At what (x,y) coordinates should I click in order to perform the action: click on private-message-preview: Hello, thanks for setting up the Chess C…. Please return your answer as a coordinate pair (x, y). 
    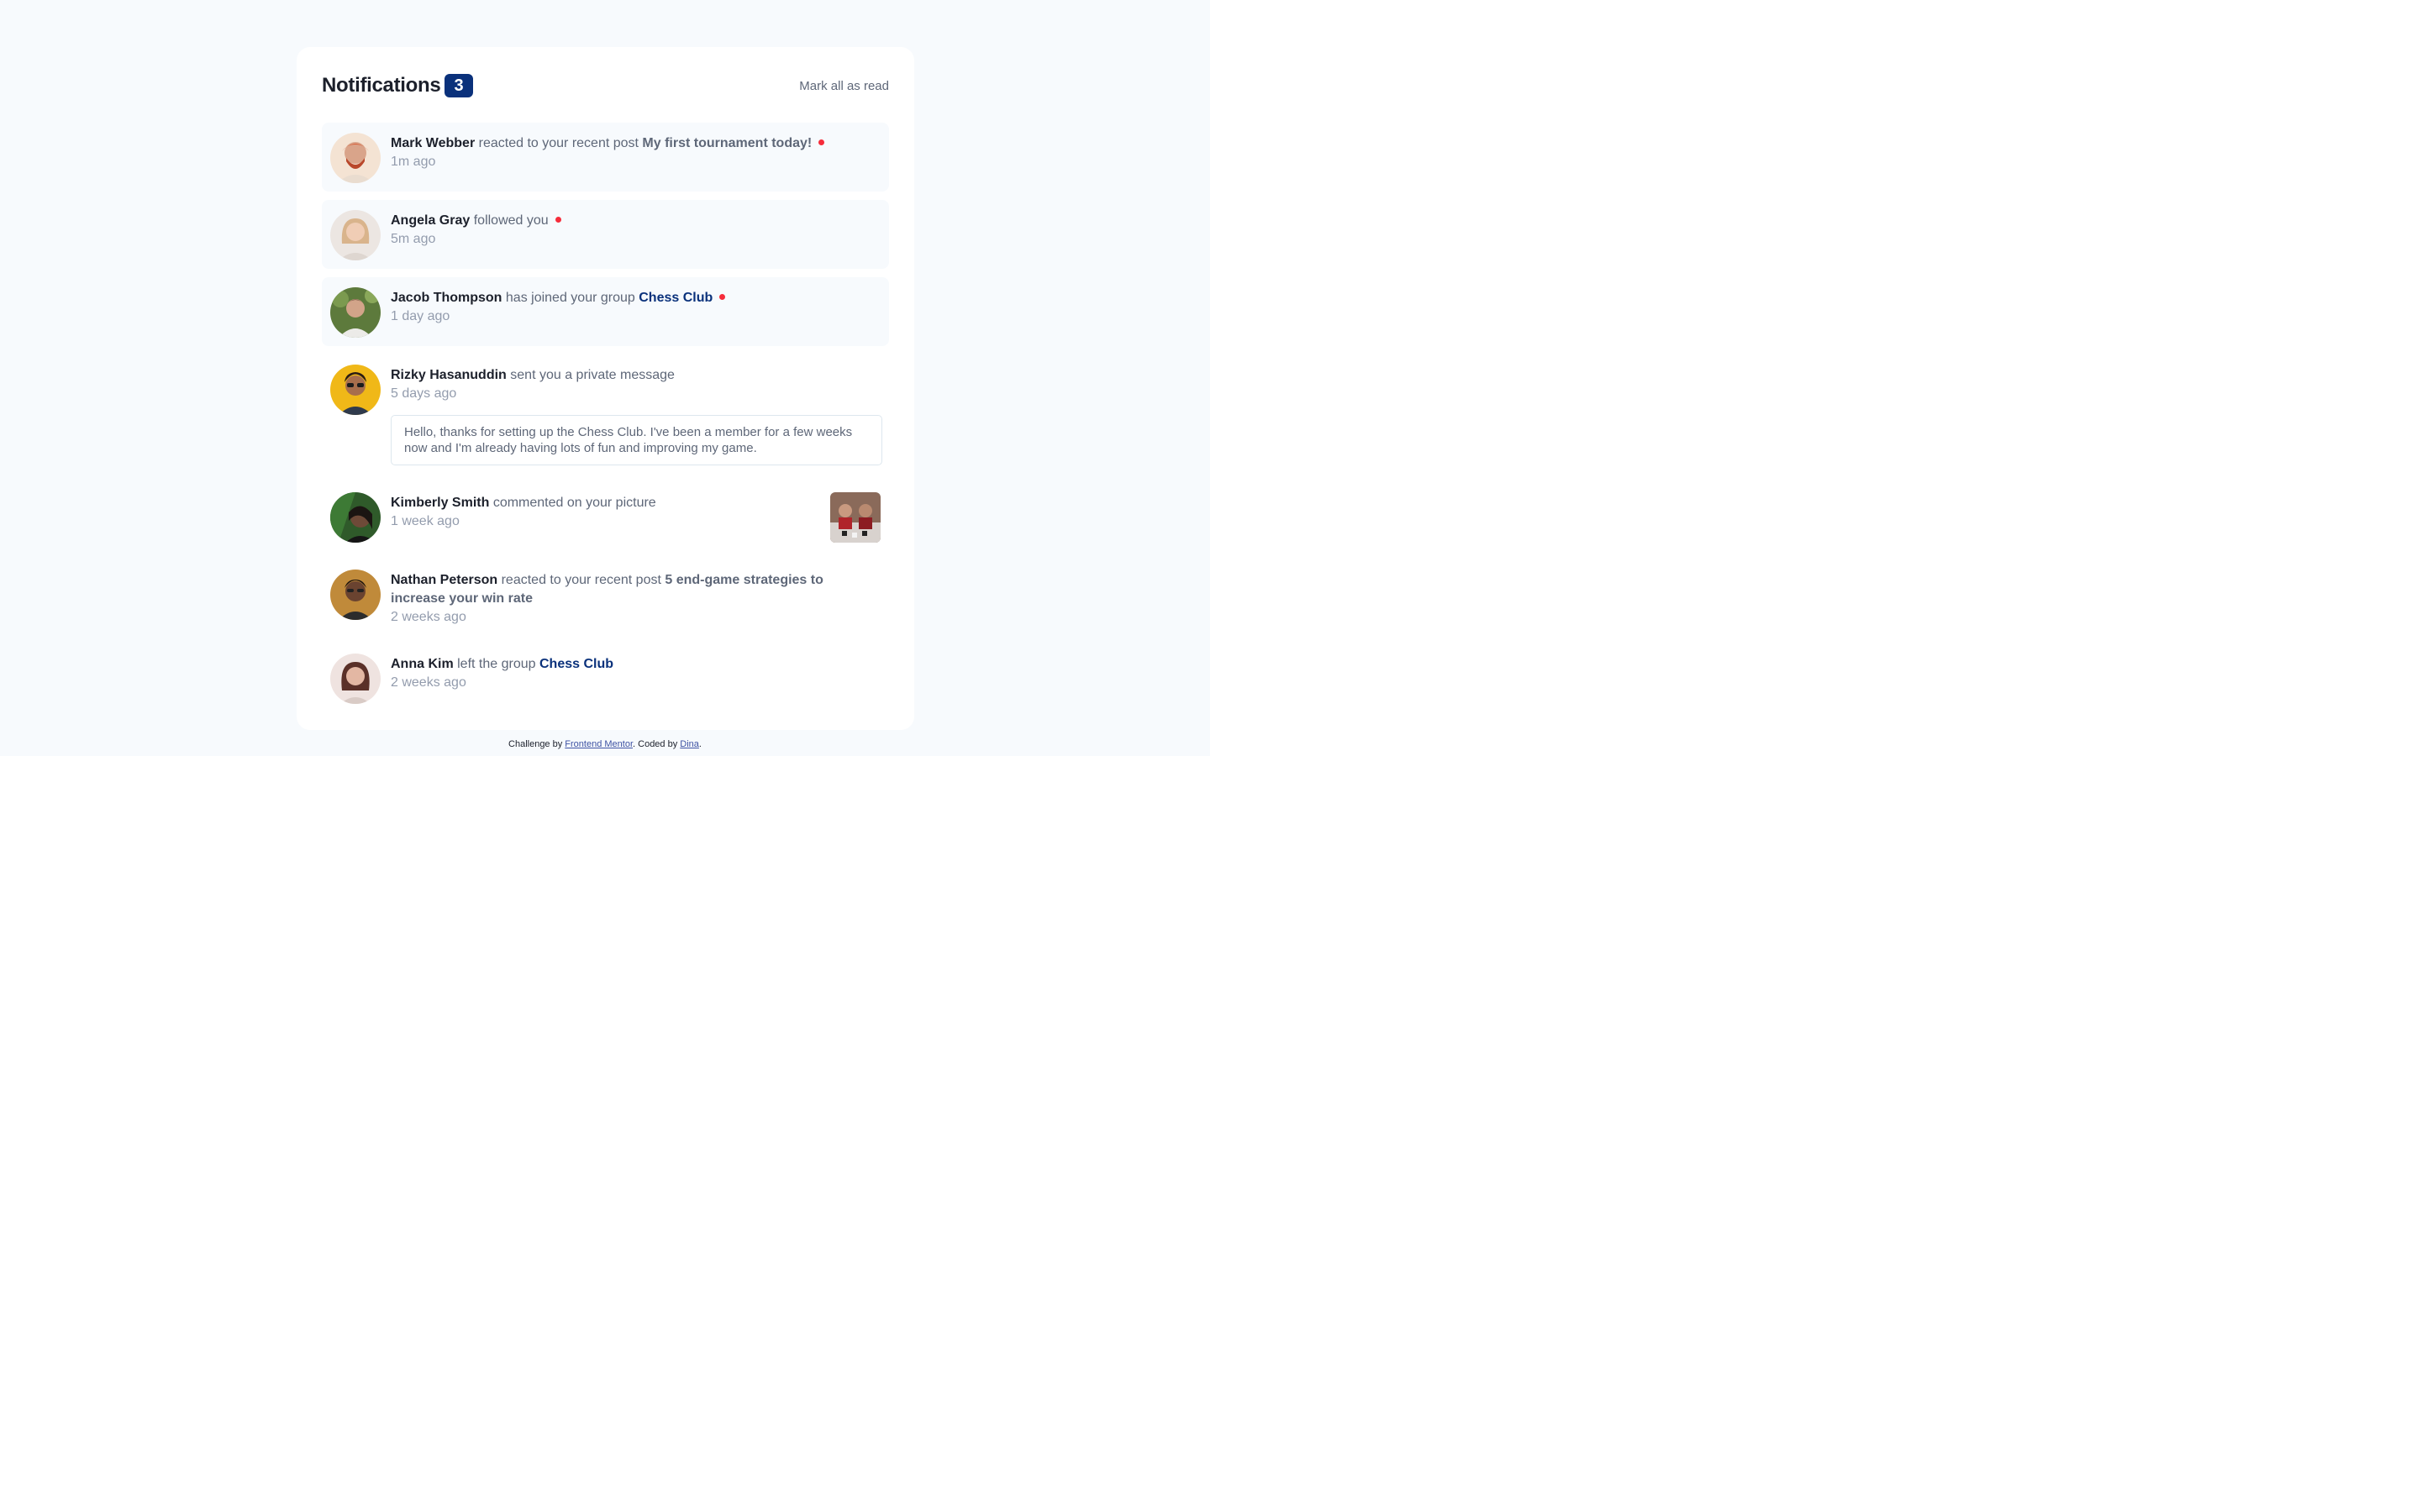
    Looking at the image, I should click on (636, 440).